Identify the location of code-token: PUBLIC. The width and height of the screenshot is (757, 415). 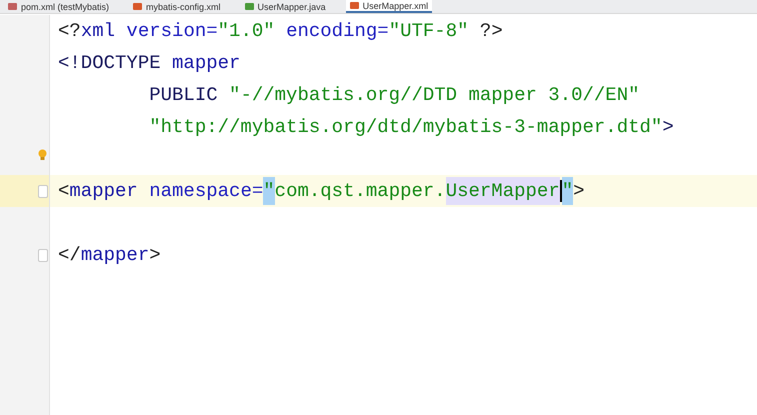
(183, 95).